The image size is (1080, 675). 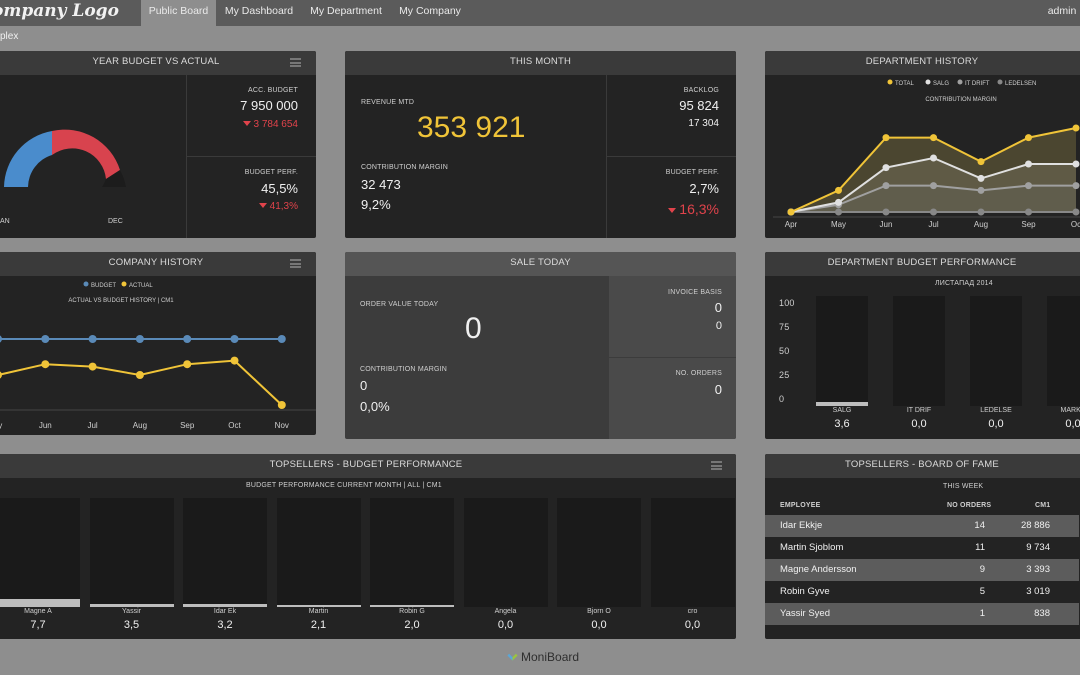 What do you see at coordinates (269, 105) in the screenshot?
I see `acc-budget-value: 7 950 000` at bounding box center [269, 105].